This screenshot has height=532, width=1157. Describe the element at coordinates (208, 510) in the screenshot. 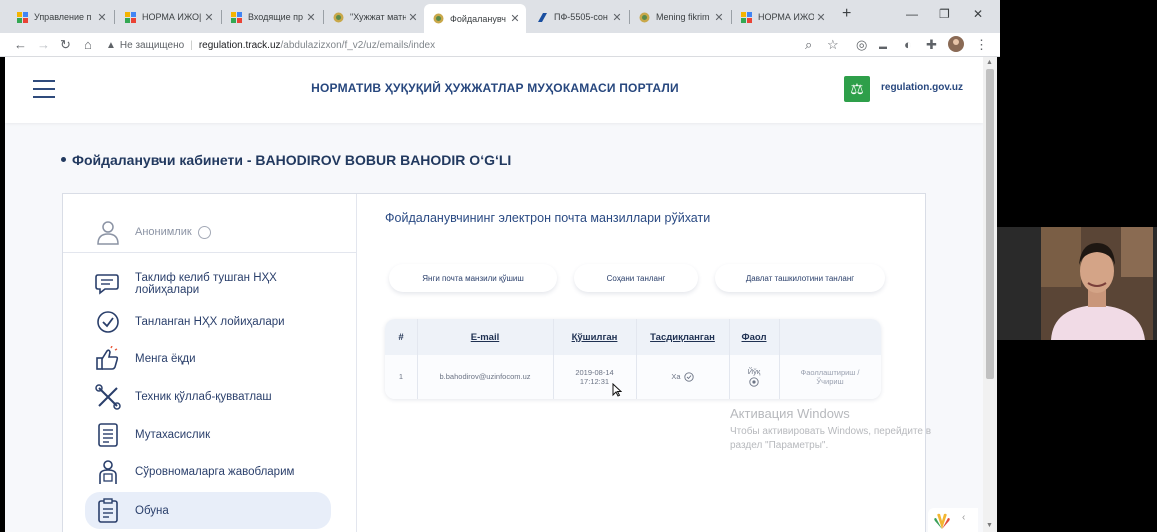

I see `sidebar-item-subscription: Обуна` at that location.